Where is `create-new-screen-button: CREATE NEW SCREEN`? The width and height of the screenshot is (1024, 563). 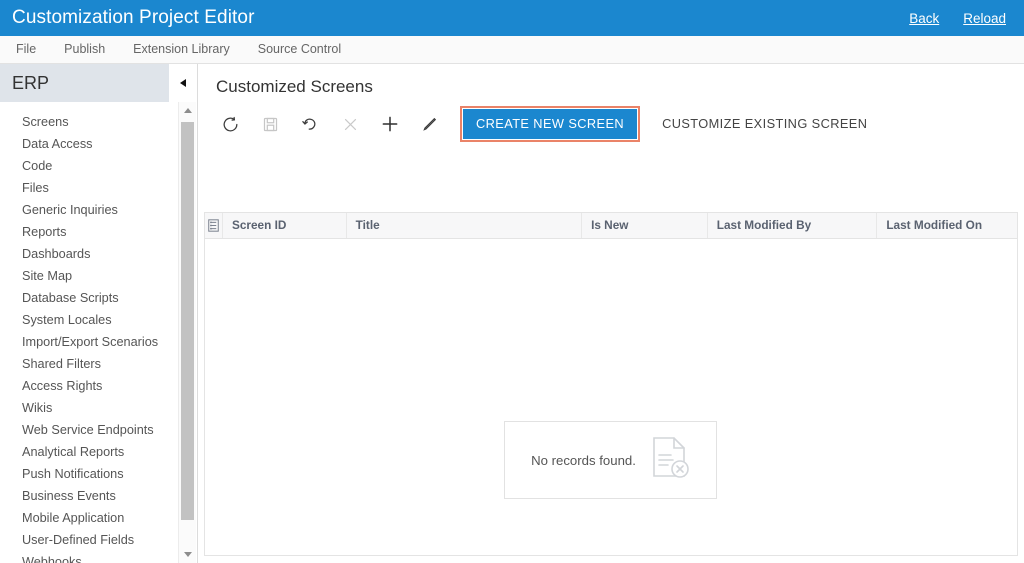 create-new-screen-button: CREATE NEW SCREEN is located at coordinates (550, 124).